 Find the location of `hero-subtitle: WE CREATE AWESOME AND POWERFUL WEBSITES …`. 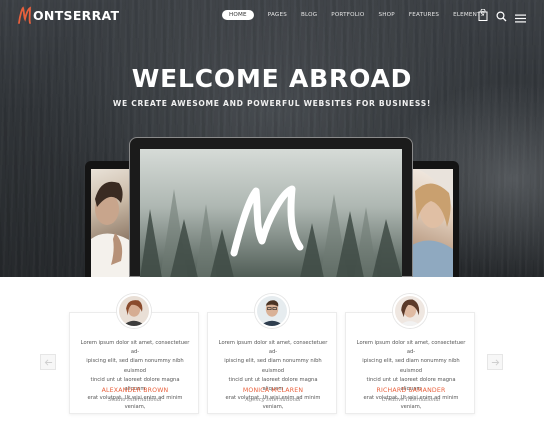

hero-subtitle: WE CREATE AWESOME AND POWERFUL WEBSITES … is located at coordinates (272, 103).